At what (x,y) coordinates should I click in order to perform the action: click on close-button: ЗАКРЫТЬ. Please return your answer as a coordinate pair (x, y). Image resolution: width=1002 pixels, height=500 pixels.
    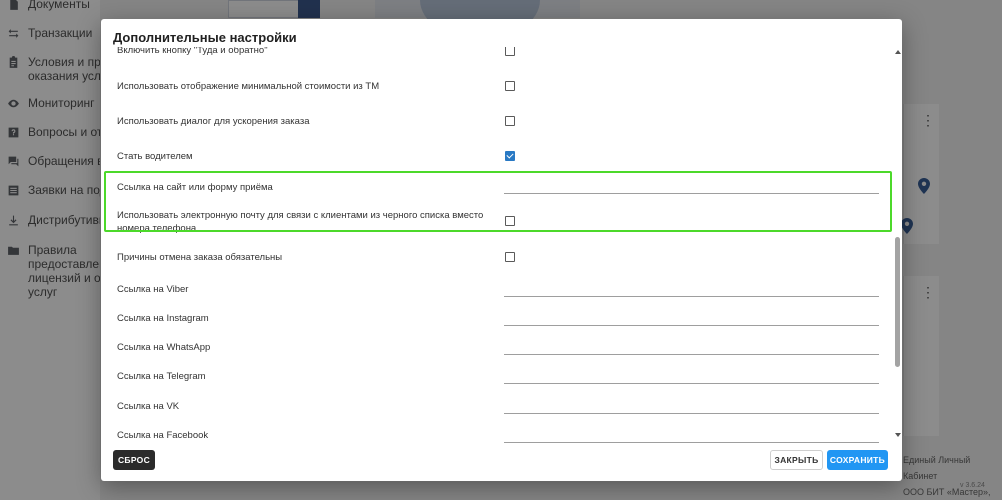
    Looking at the image, I should click on (796, 460).